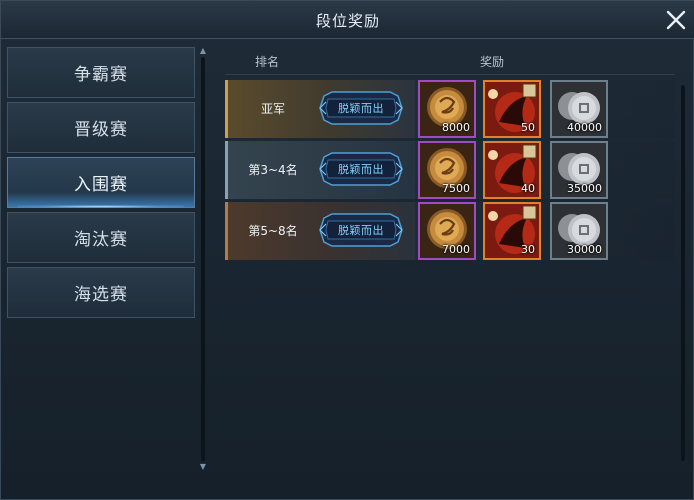  I want to click on tab-label: 海选赛, so click(101, 295).